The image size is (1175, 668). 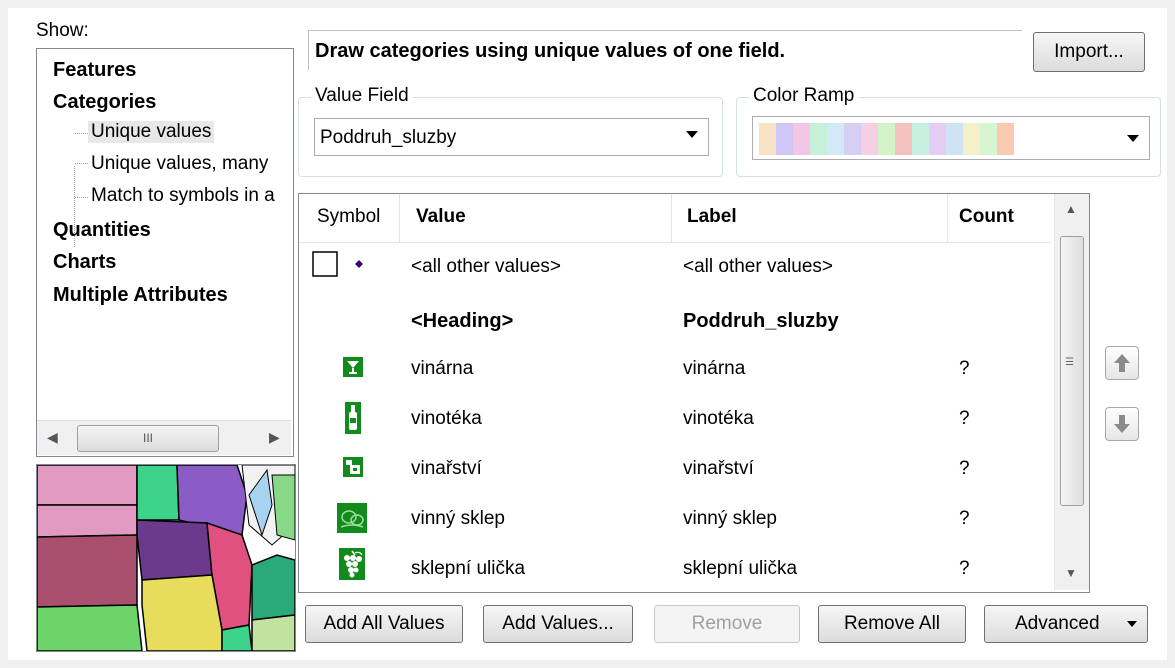 What do you see at coordinates (84, 262) in the screenshot?
I see `tree-item-charts: Charts` at bounding box center [84, 262].